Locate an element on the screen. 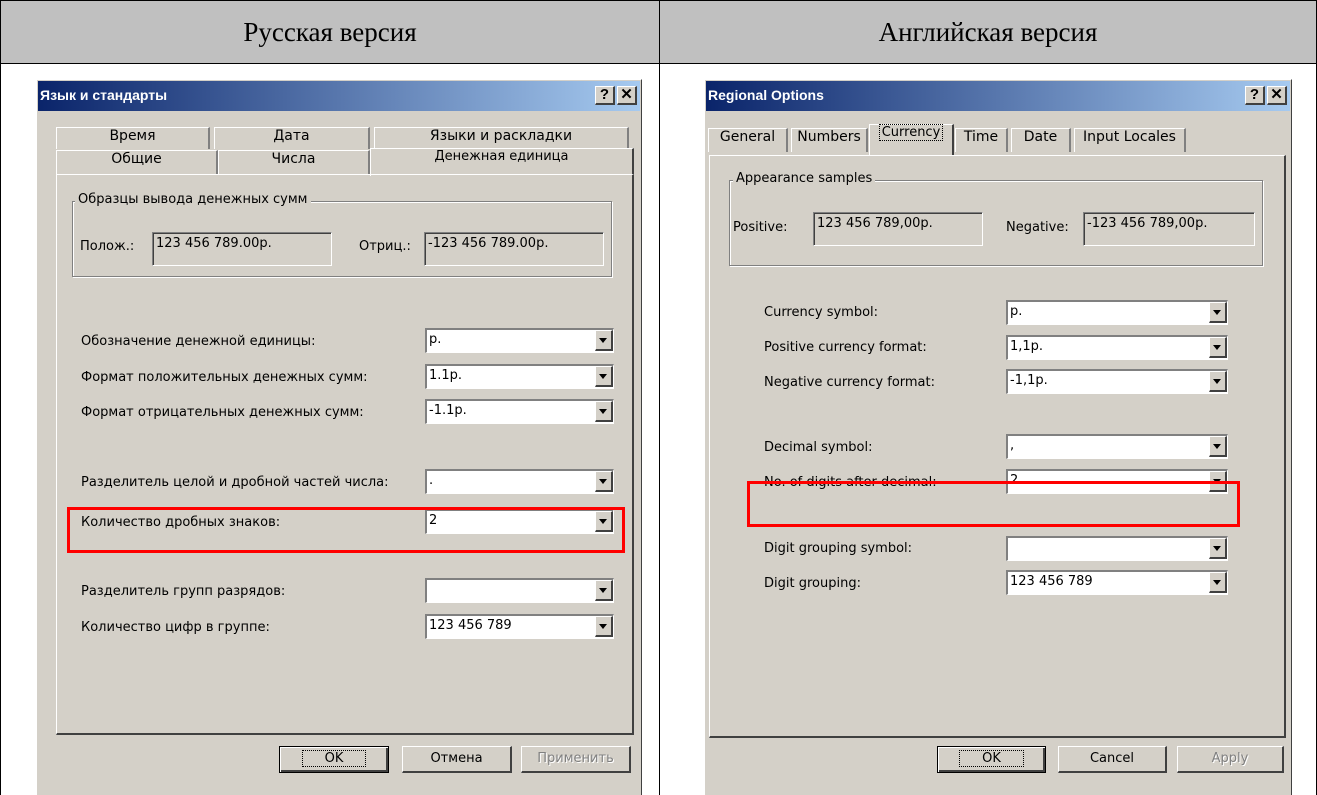 This screenshot has width=1317, height=795. negative-sample: -123 456 789,00р. is located at coordinates (1169, 229).